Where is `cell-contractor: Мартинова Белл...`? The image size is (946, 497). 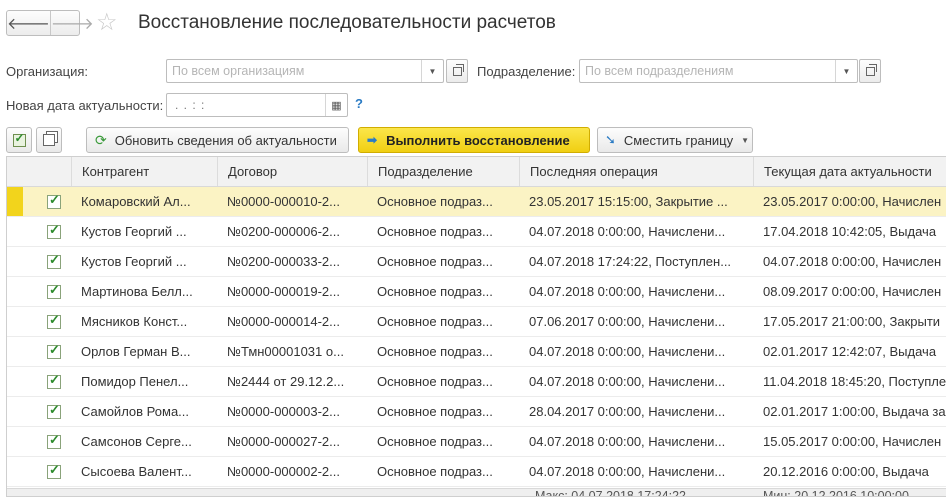 cell-contractor: Мартинова Белл... is located at coordinates (137, 291).